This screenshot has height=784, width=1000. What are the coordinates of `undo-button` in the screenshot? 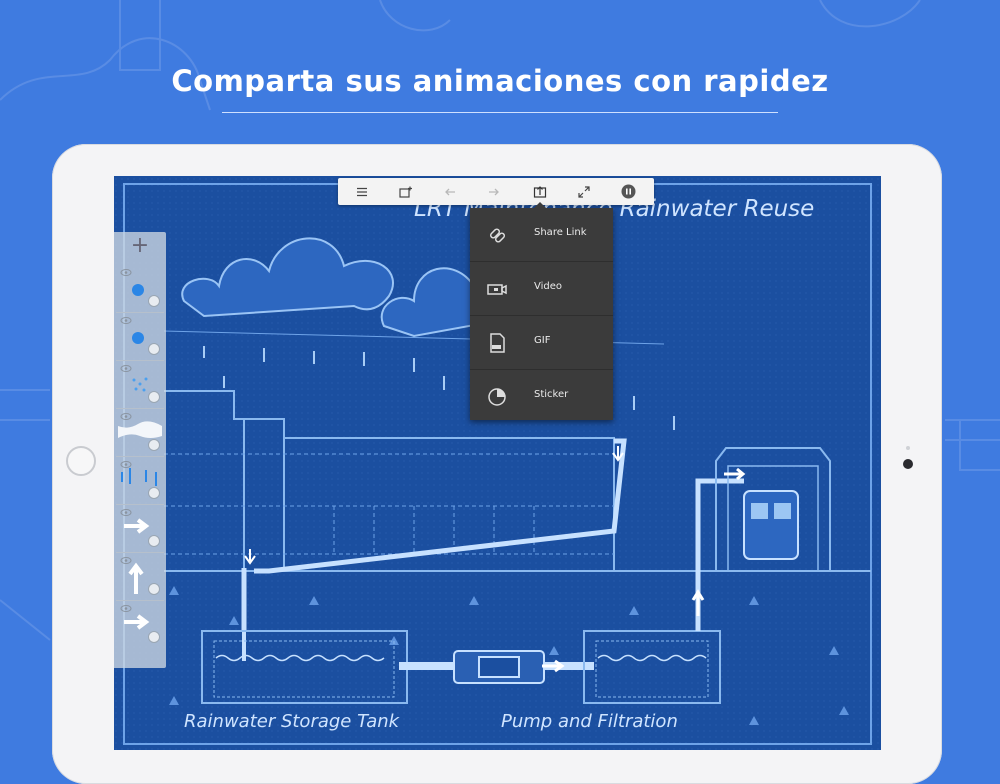 It's located at (450, 191).